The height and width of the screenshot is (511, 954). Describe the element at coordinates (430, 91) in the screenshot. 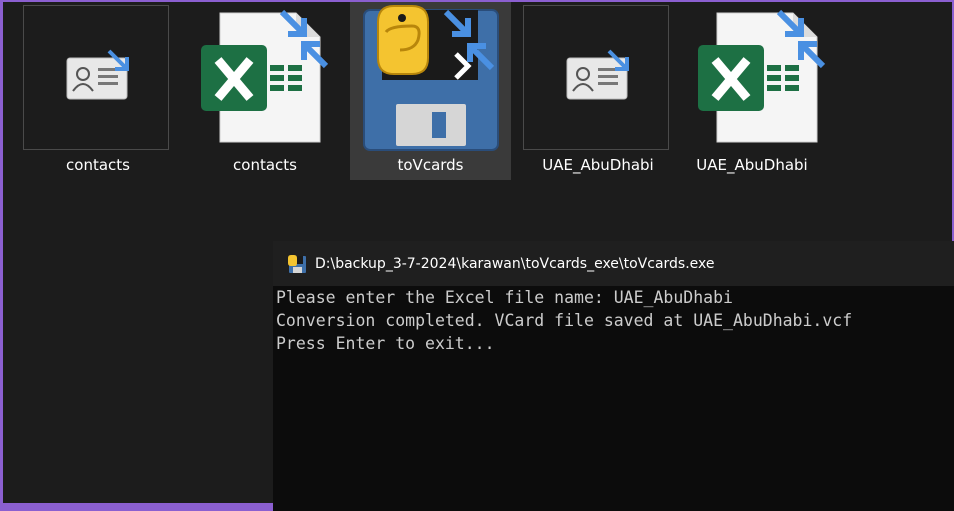

I see `file-item-tovcards-exe: toVcards` at that location.